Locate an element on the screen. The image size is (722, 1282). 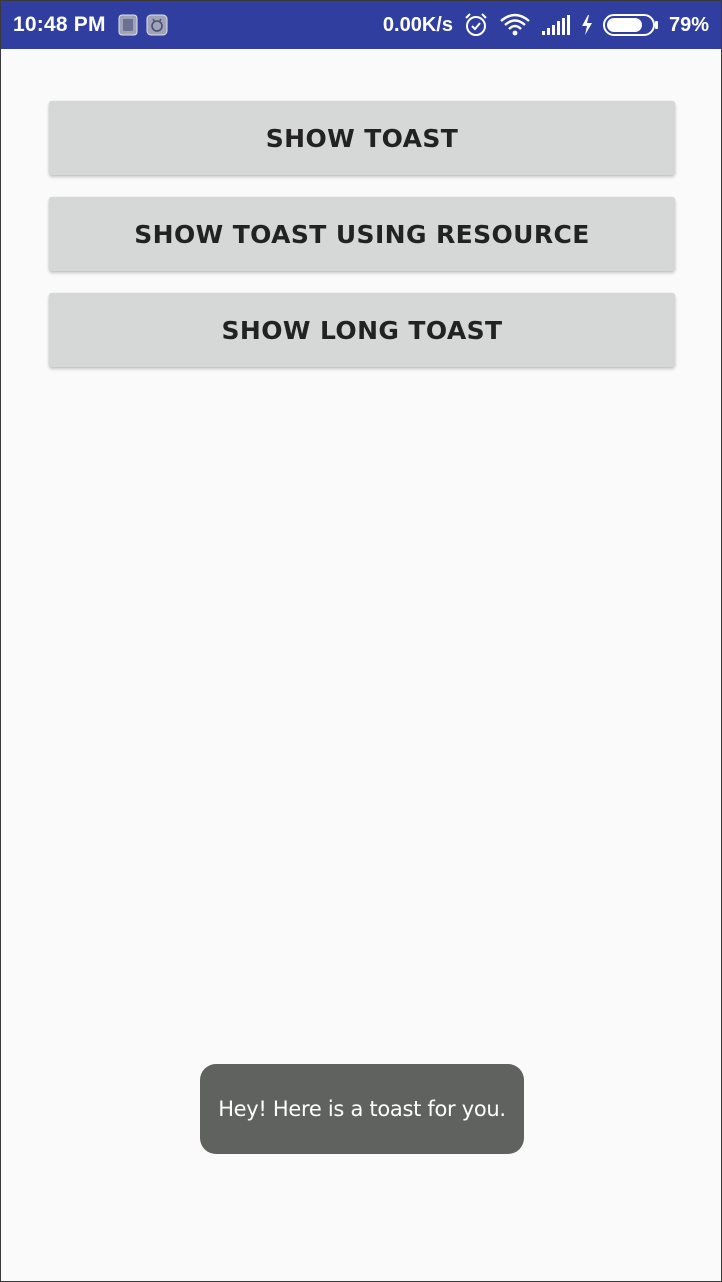
alarm-clock-icon is located at coordinates (476, 25).